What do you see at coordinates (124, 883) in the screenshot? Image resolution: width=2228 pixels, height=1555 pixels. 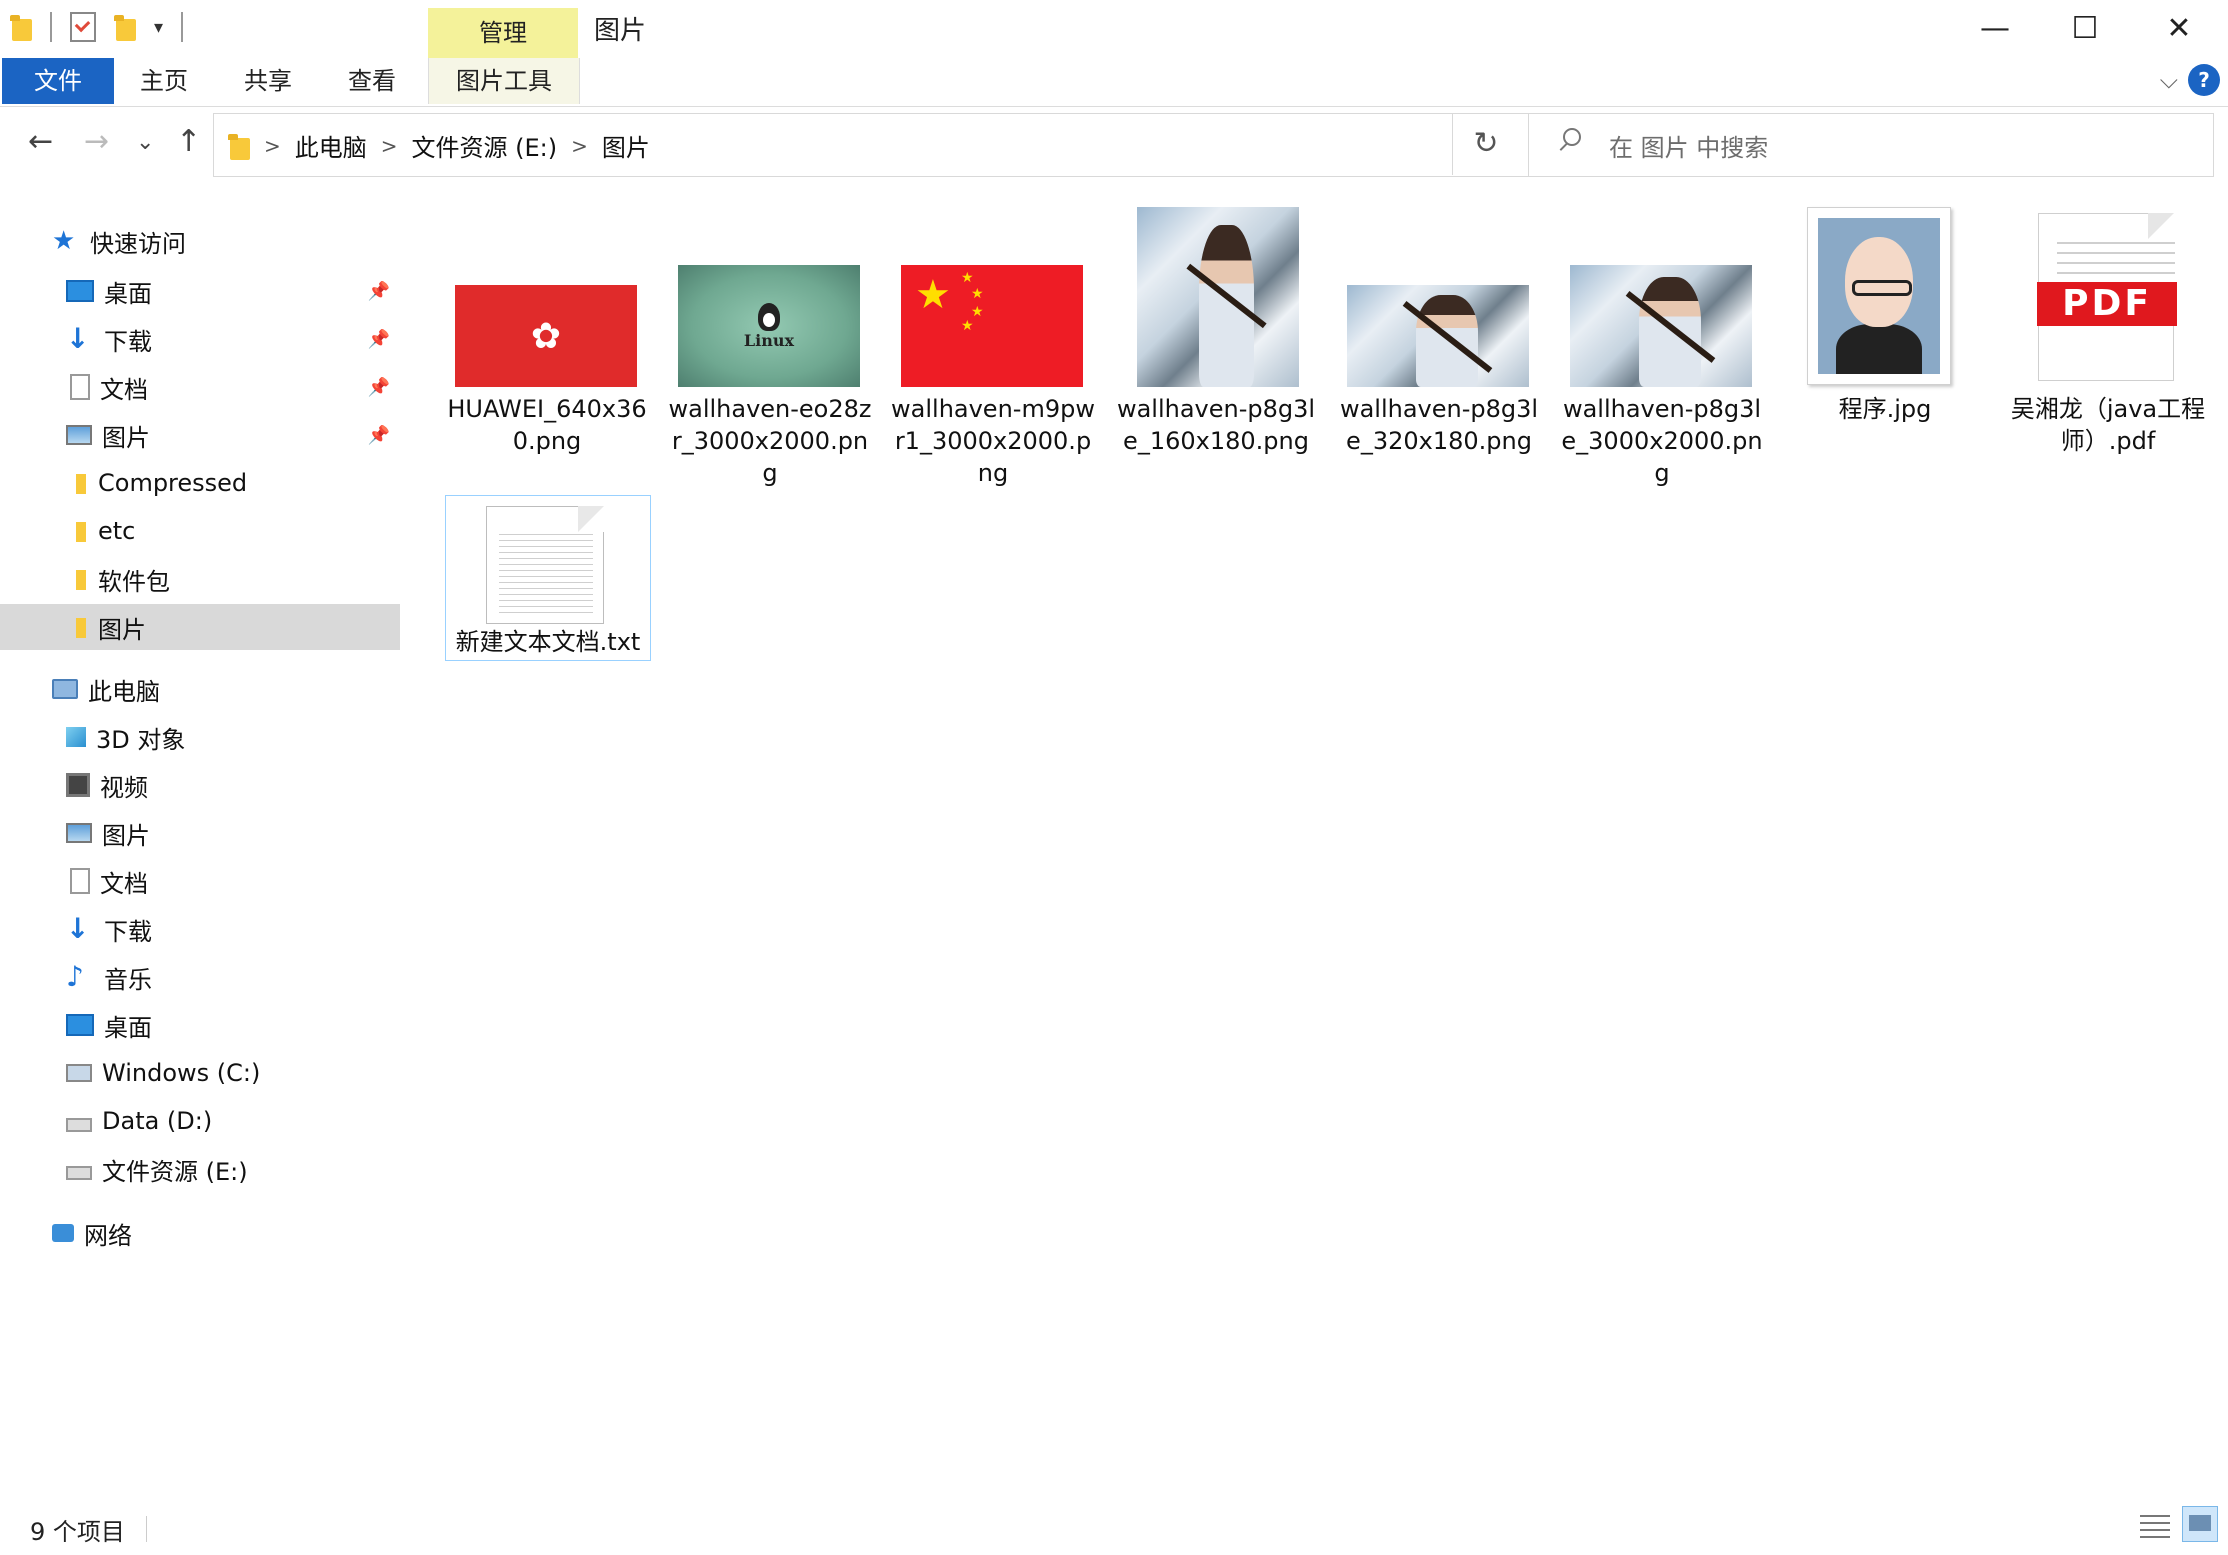 I see `sidebar-item-label: 文档` at bounding box center [124, 883].